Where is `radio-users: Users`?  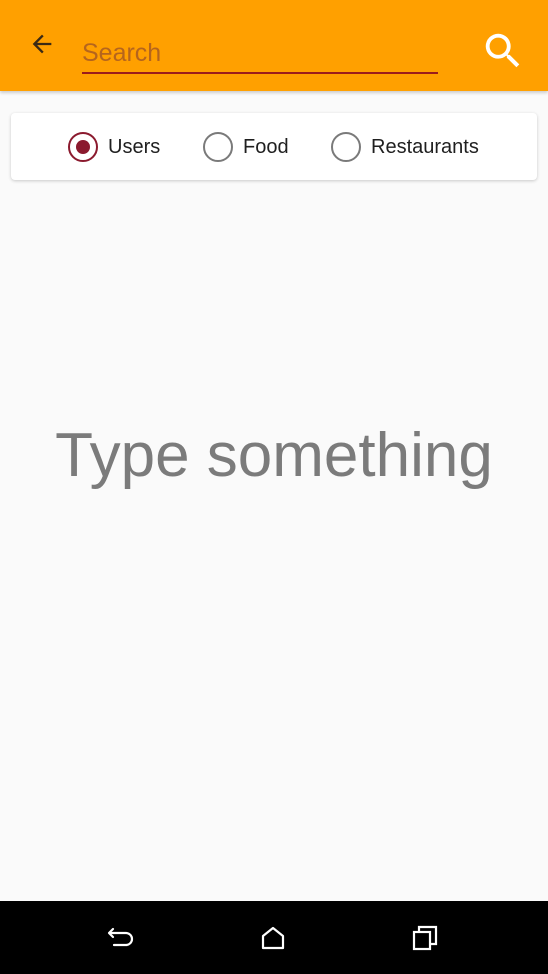 radio-users: Users is located at coordinates (114, 147).